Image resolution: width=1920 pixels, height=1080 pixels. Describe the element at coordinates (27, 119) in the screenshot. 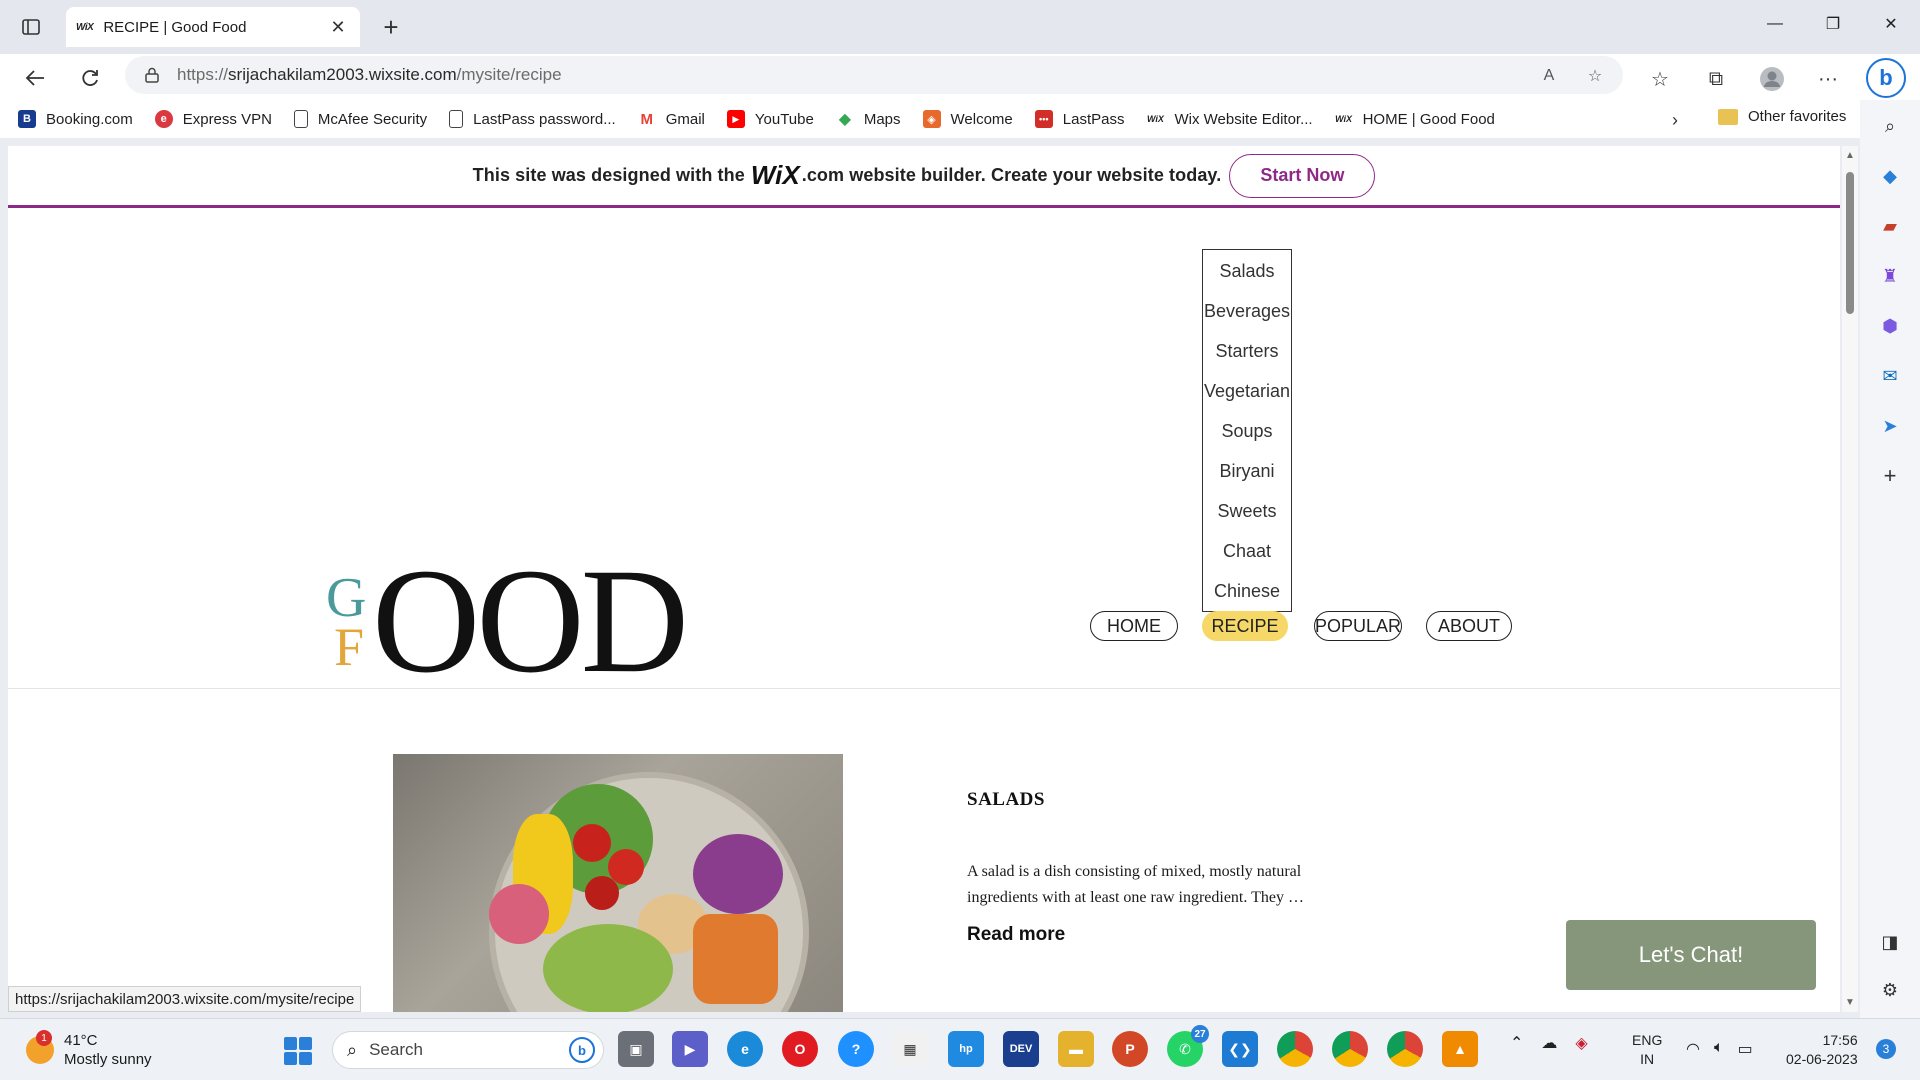

I see `booking-icon: B` at that location.